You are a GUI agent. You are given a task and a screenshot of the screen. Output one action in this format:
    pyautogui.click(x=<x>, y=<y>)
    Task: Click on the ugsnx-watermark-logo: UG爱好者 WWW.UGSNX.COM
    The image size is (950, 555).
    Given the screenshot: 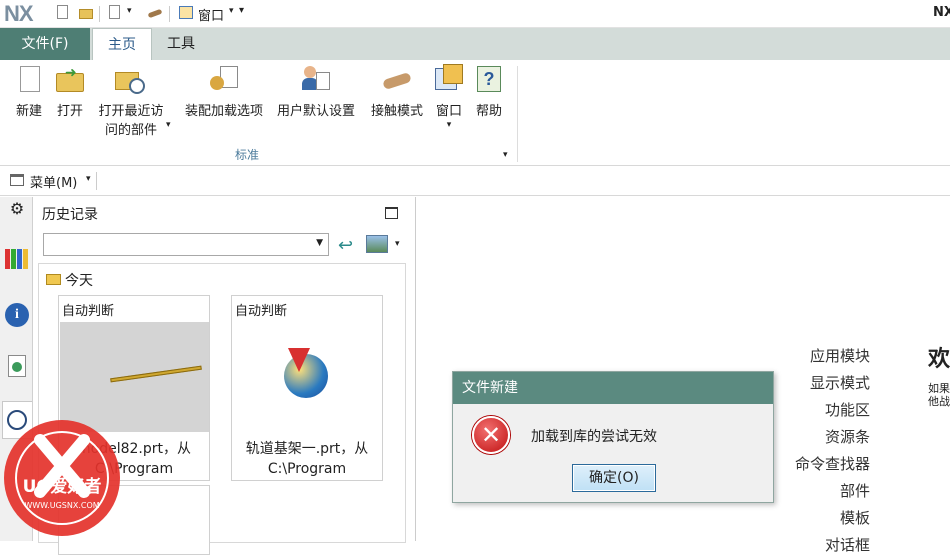 What is the action you would take?
    pyautogui.click(x=65, y=475)
    